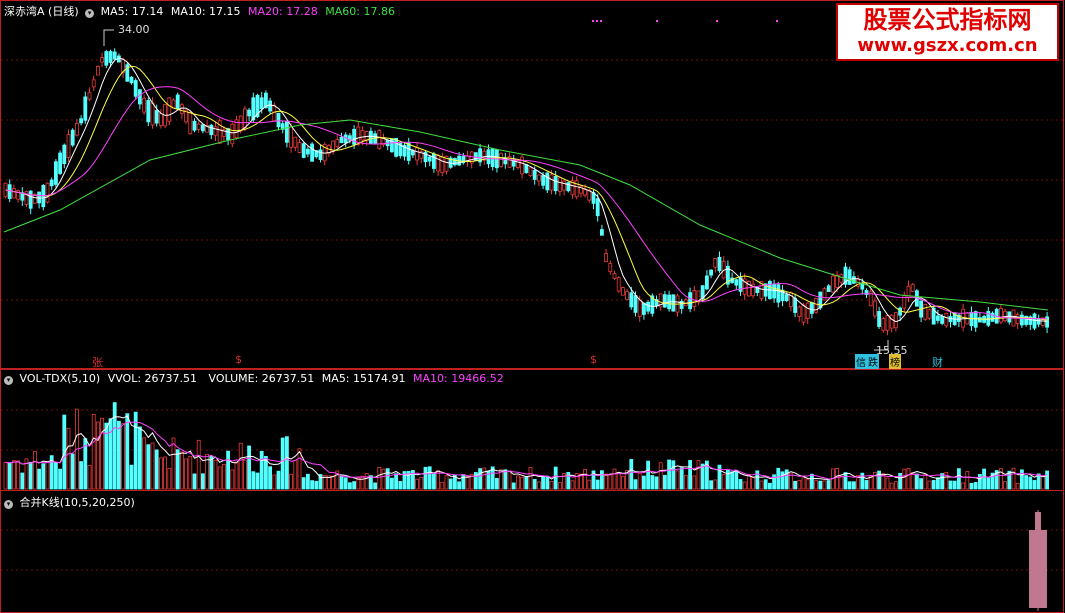  Describe the element at coordinates (90, 13) in the screenshot. I see `settings-toggle-icon: ▾` at that location.